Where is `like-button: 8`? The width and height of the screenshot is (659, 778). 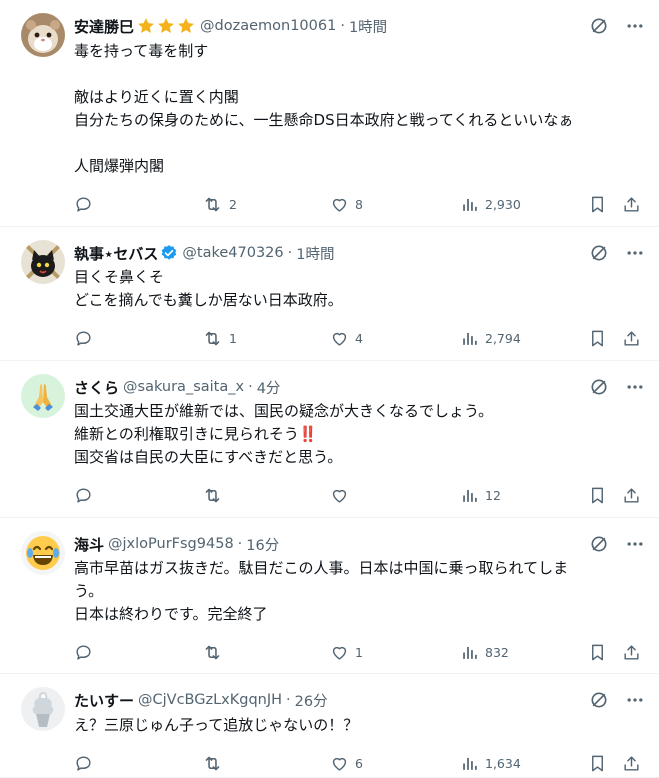
like-button: 8 is located at coordinates (346, 204).